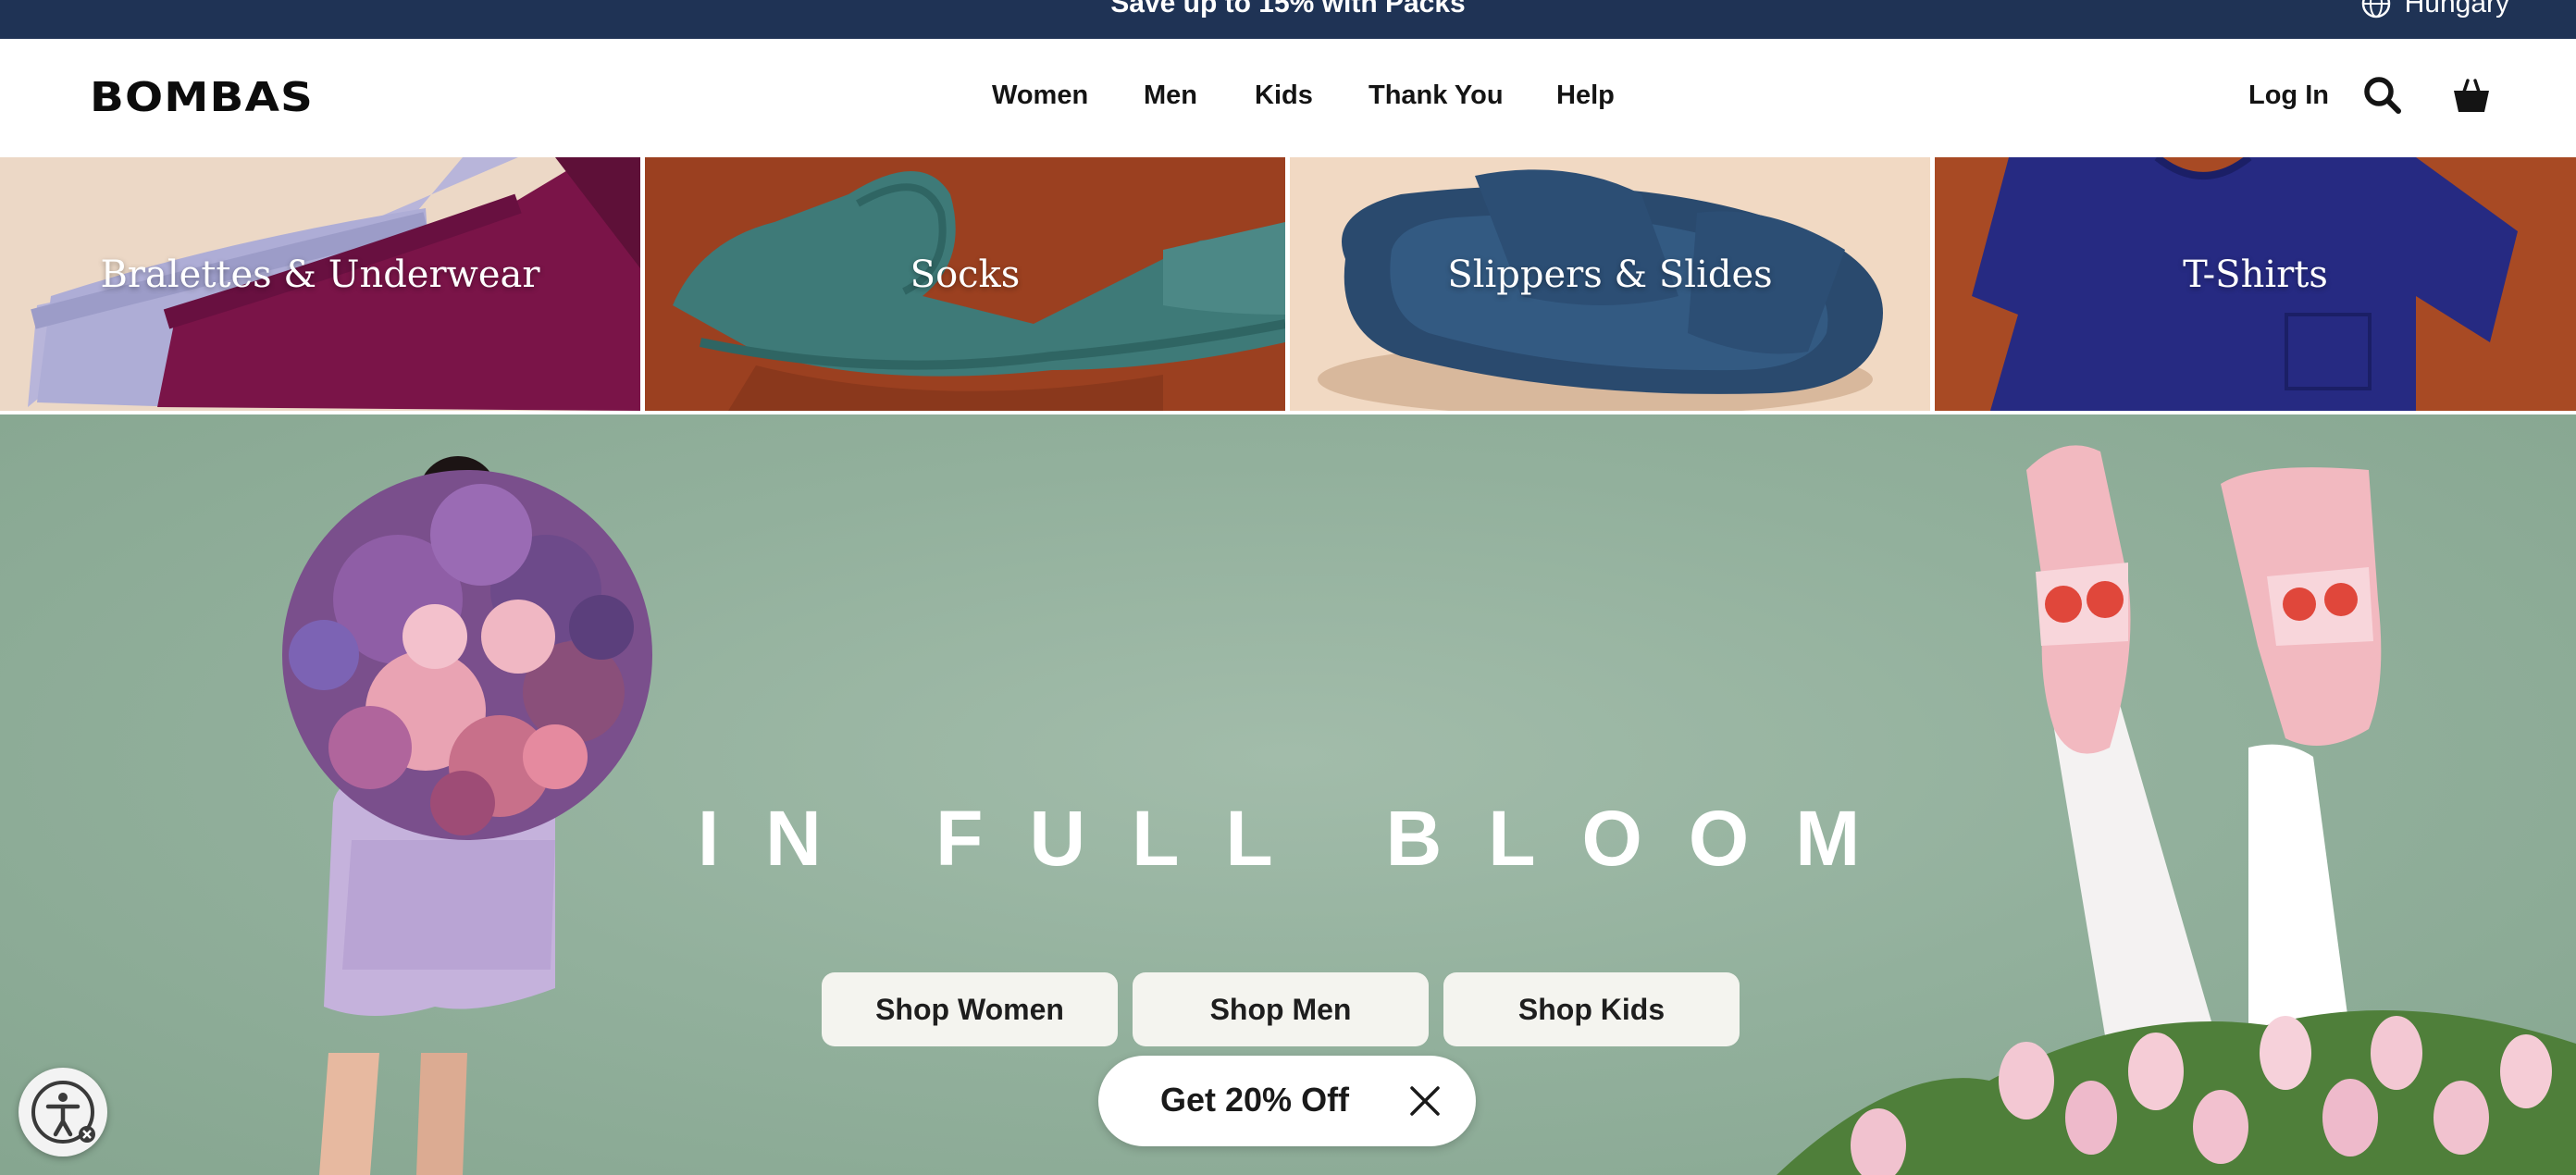 Image resolution: width=2576 pixels, height=1175 pixels. What do you see at coordinates (966, 275) in the screenshot?
I see `category-label: Socks` at bounding box center [966, 275].